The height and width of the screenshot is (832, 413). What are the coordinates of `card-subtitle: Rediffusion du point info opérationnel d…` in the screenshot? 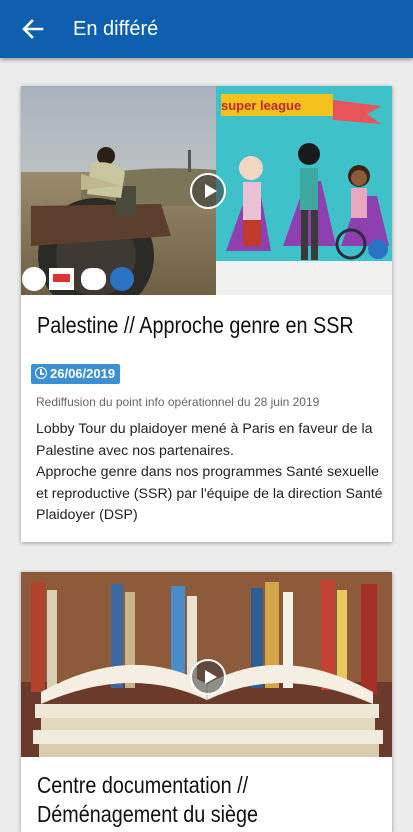 It's located at (178, 402).